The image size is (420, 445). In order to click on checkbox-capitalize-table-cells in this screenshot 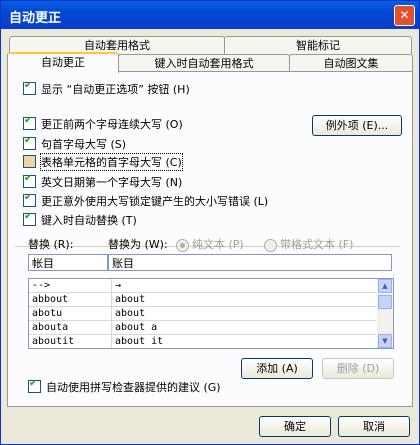, I will do `click(29, 161)`.